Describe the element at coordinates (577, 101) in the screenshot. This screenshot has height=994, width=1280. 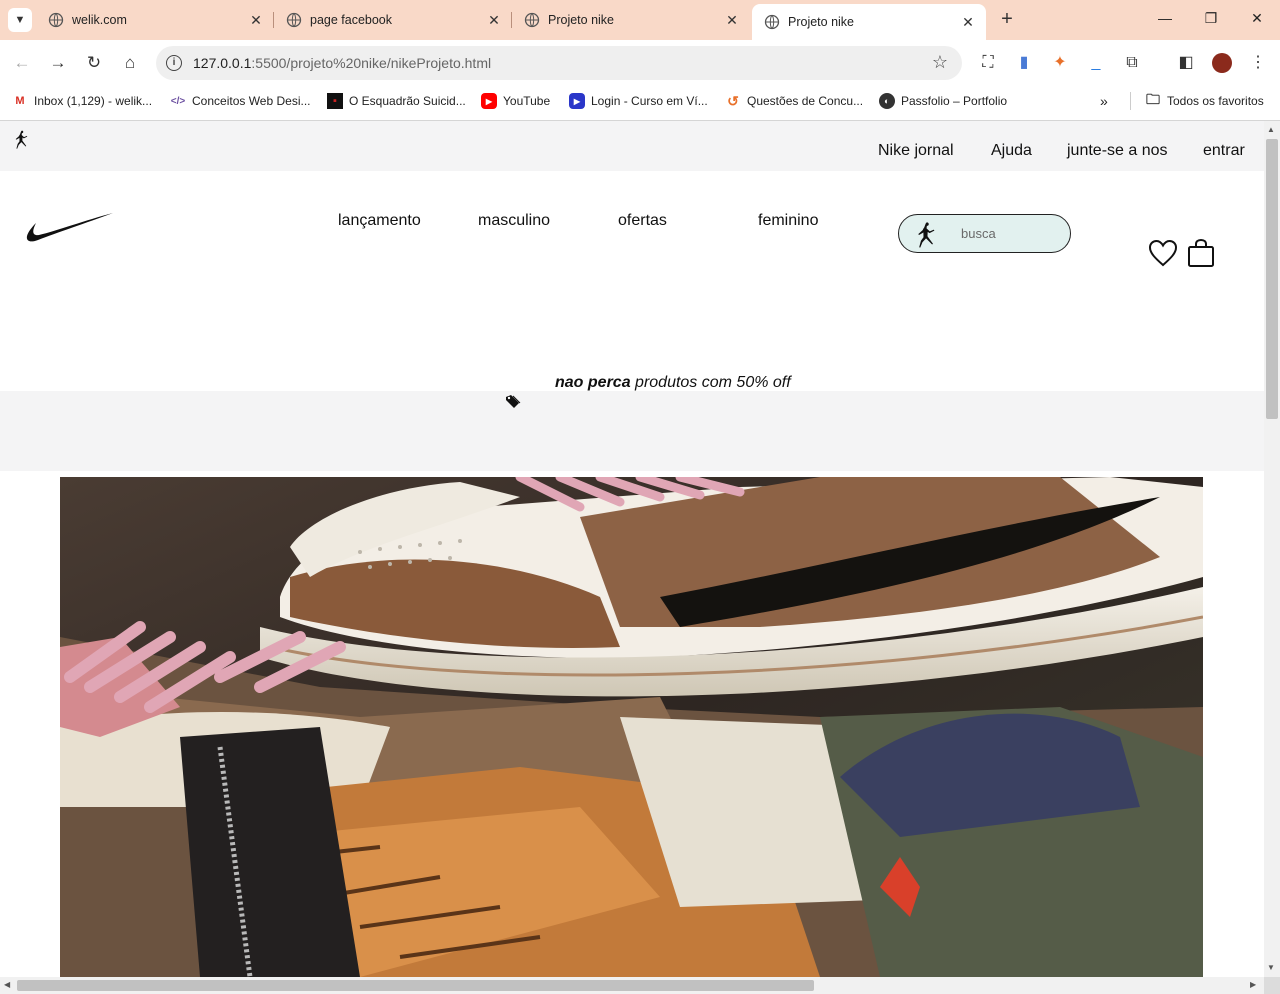
I see `course-icon: ▶` at that location.